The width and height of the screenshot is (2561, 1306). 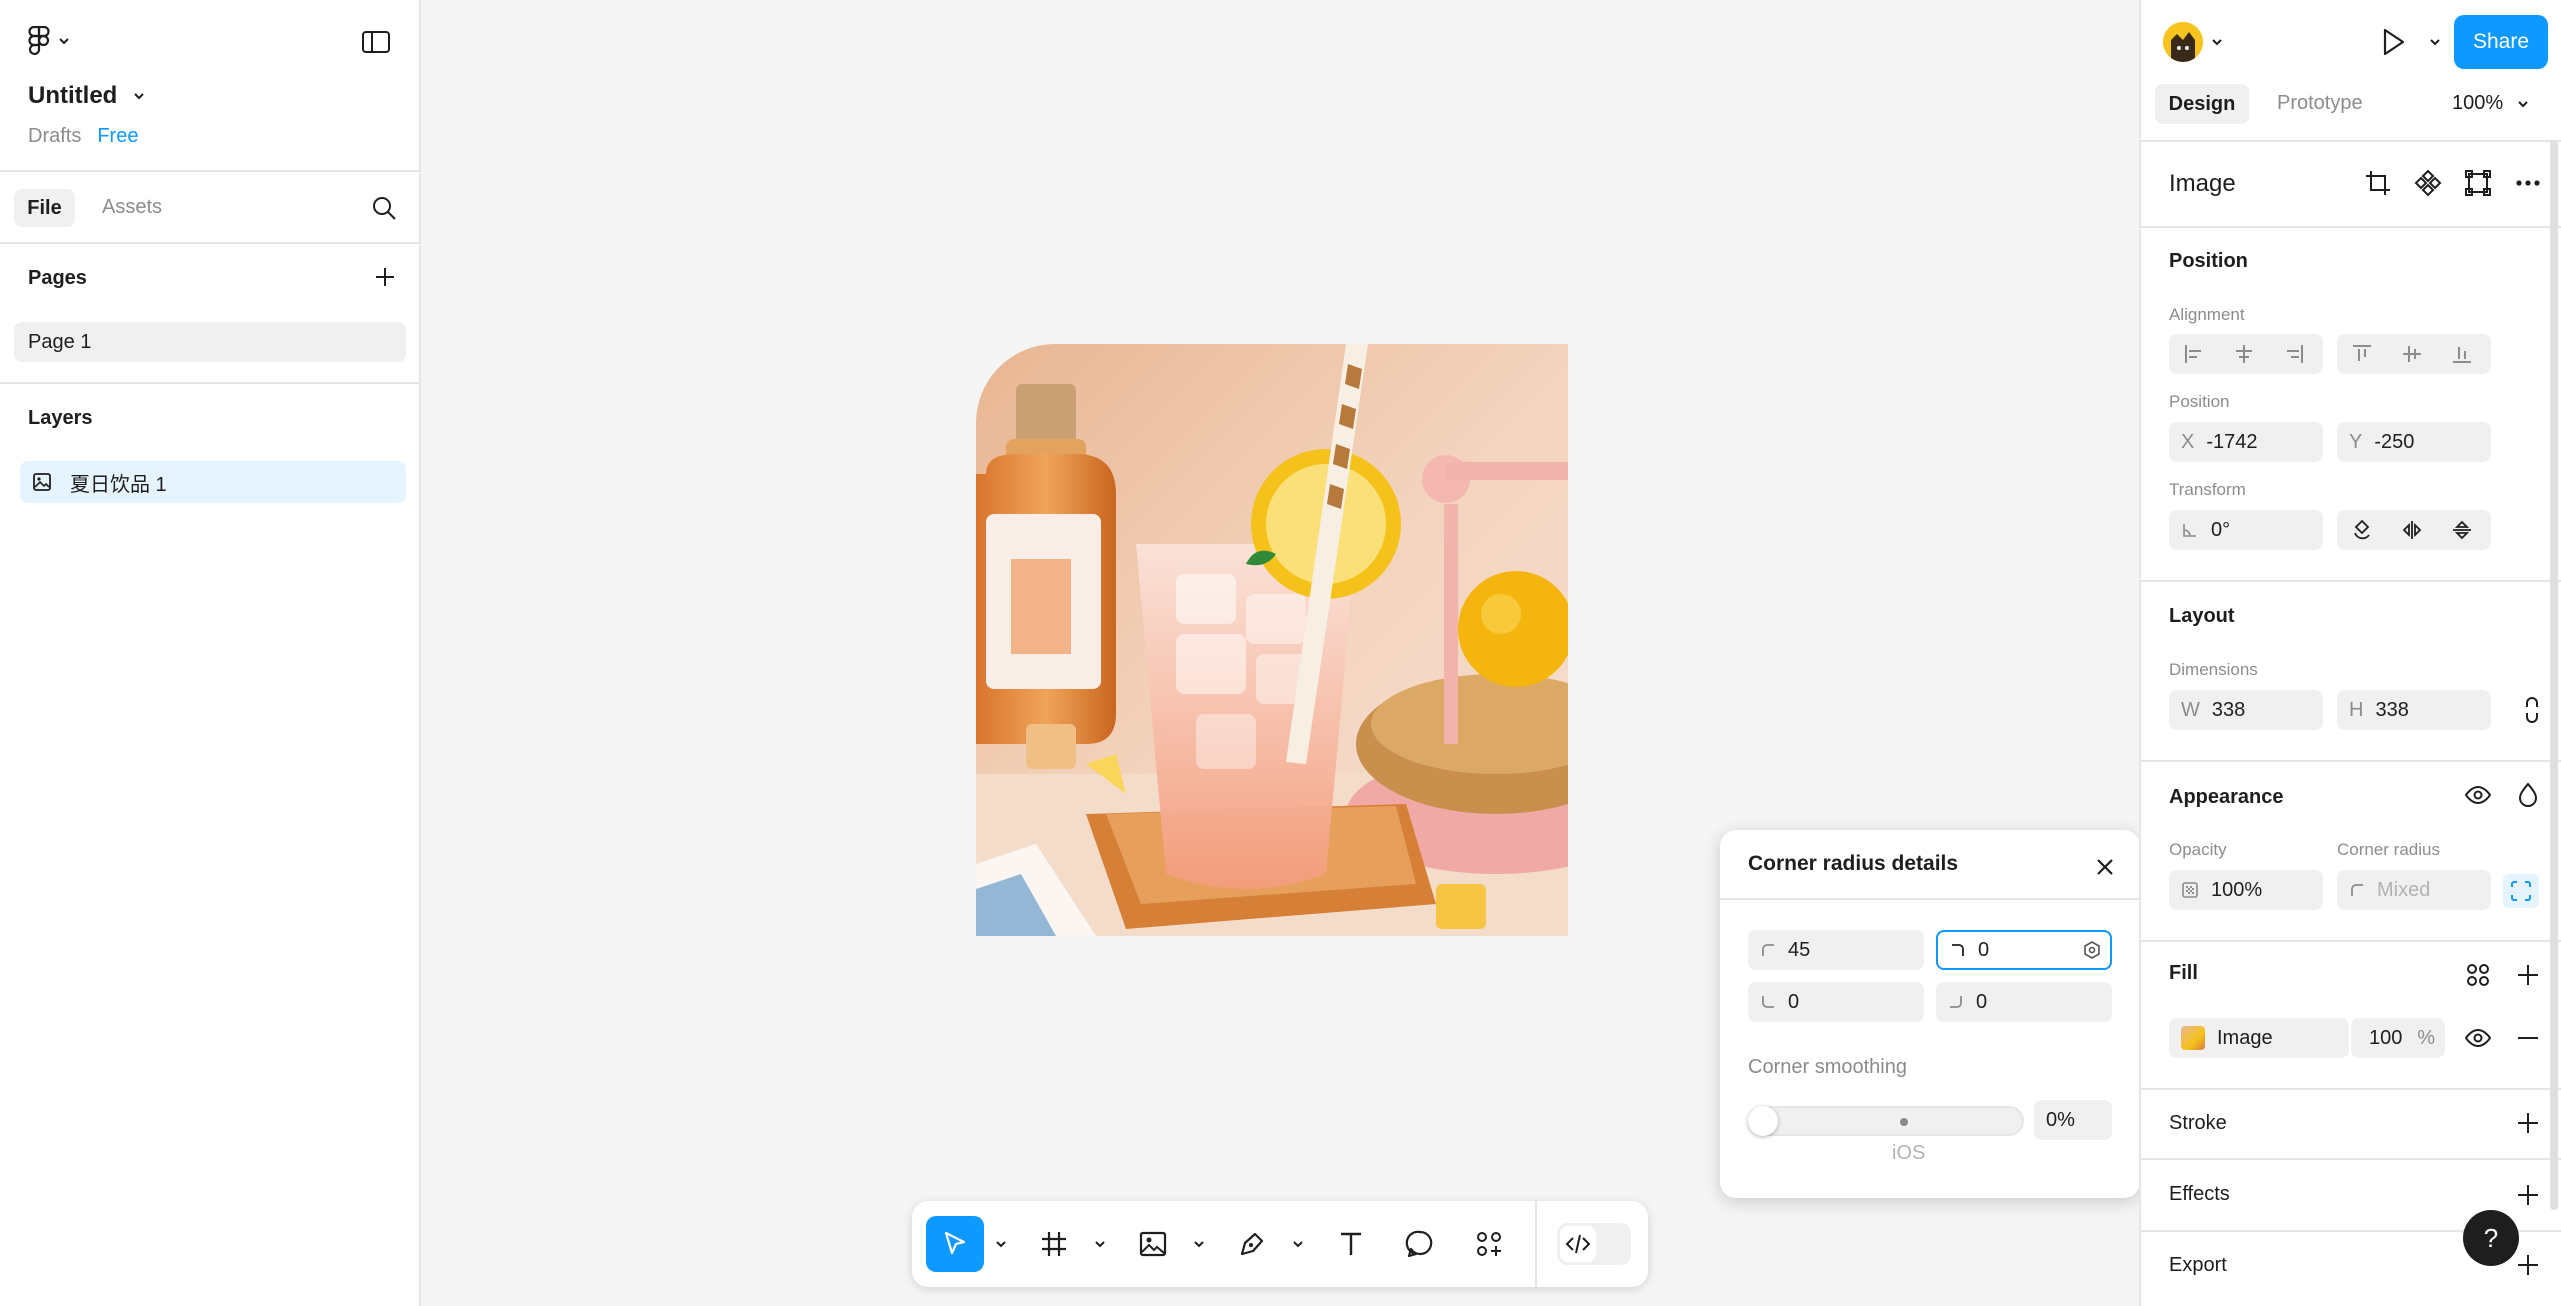 I want to click on top-right-radius-input: 0, so click(x=2024, y=950).